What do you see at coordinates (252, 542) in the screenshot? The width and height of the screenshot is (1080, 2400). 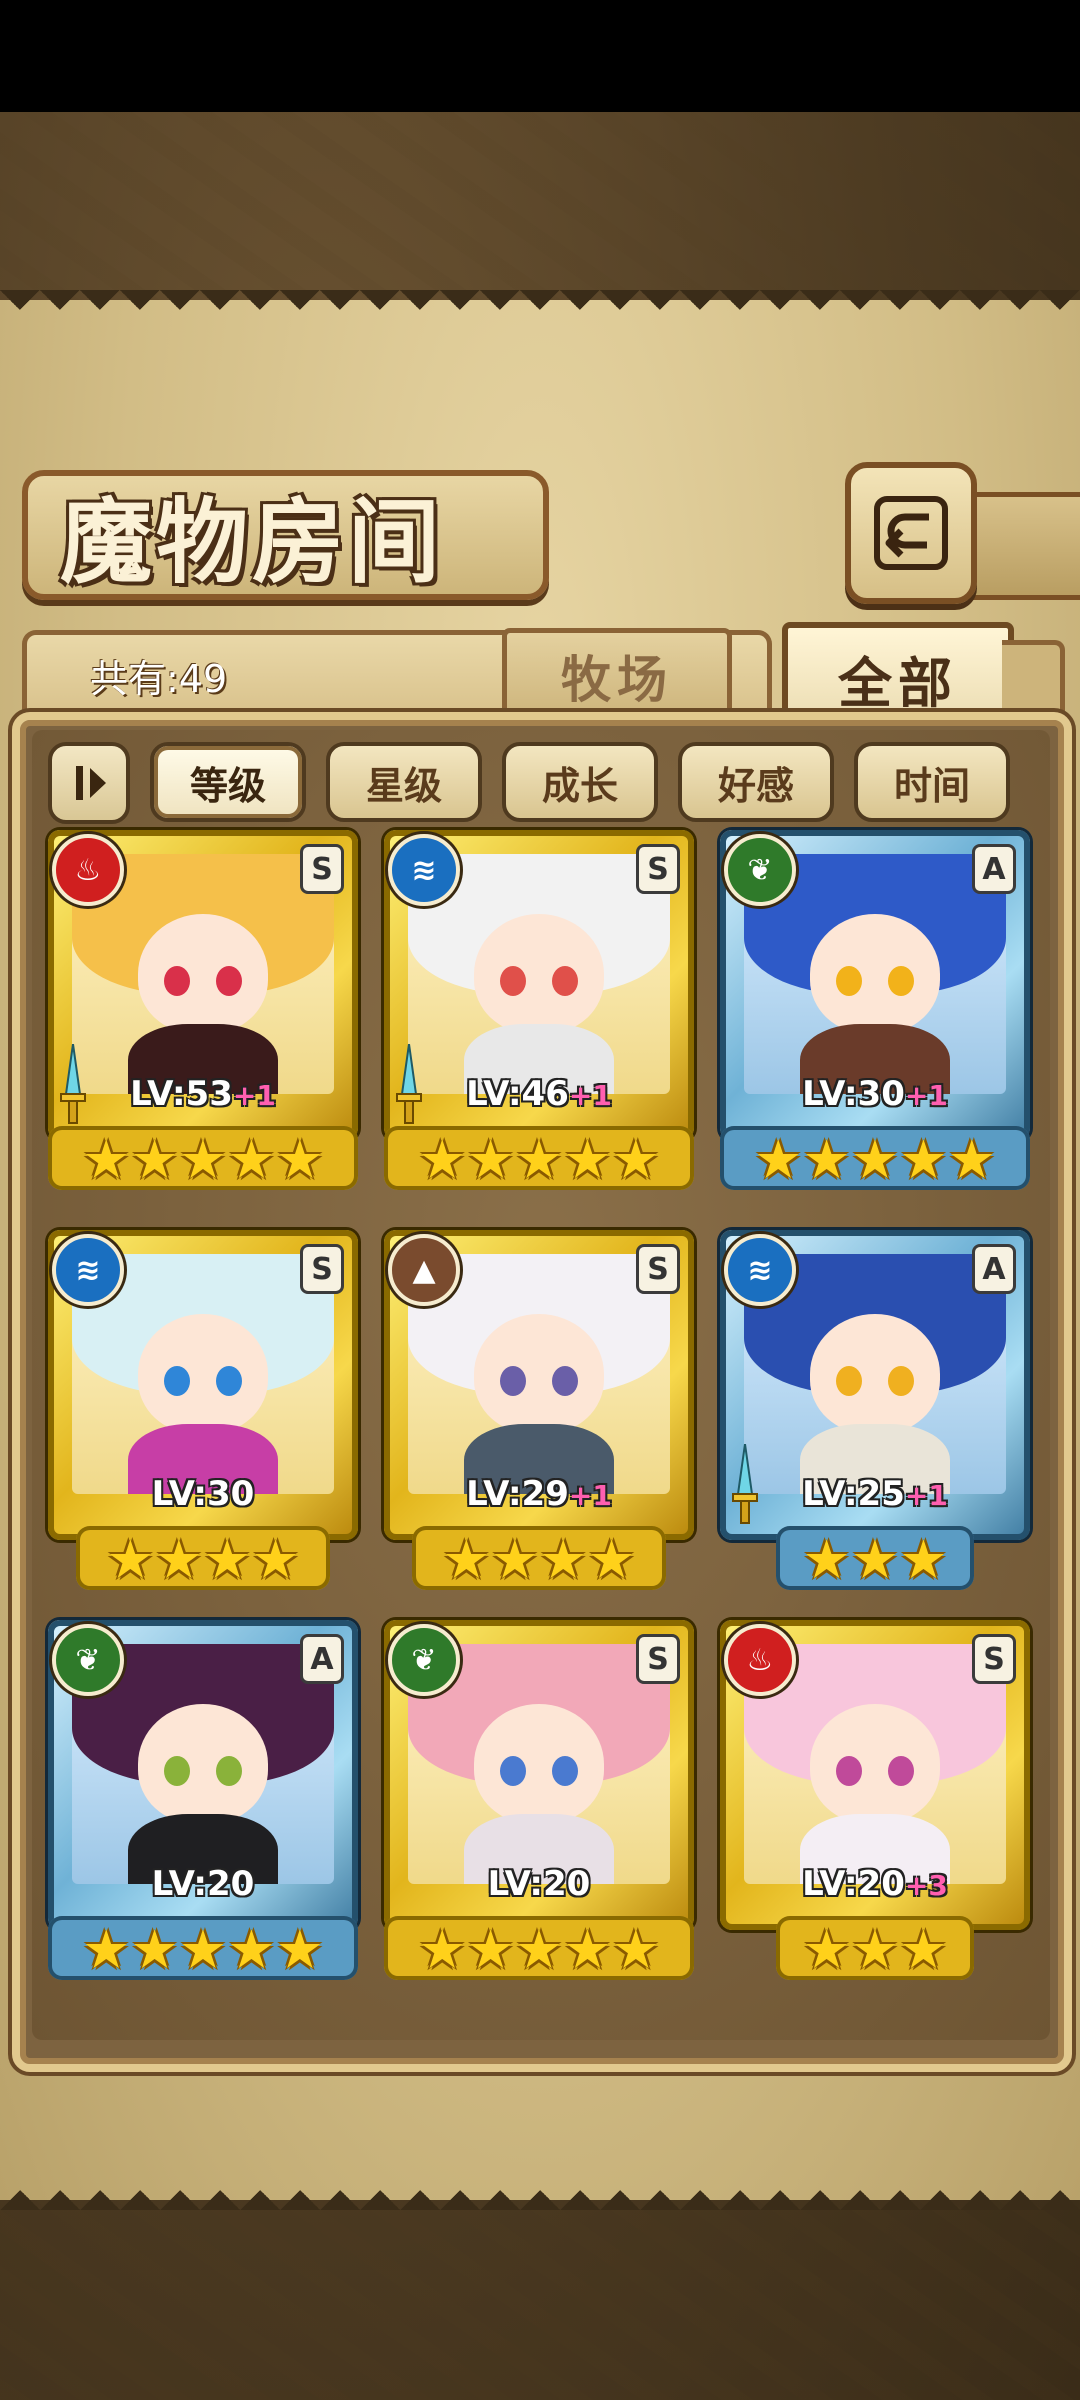 I see `page-title: 魔物房间` at bounding box center [252, 542].